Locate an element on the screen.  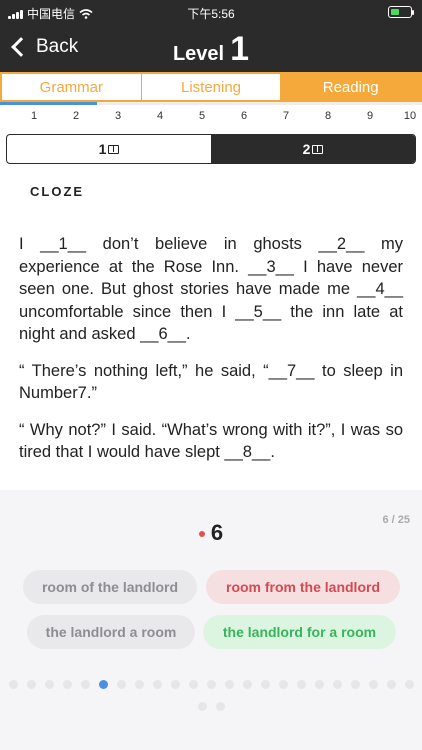
question-number-row: 1 2 3 4 5 6 7 8 9 10 is located at coordinates (211, 118).